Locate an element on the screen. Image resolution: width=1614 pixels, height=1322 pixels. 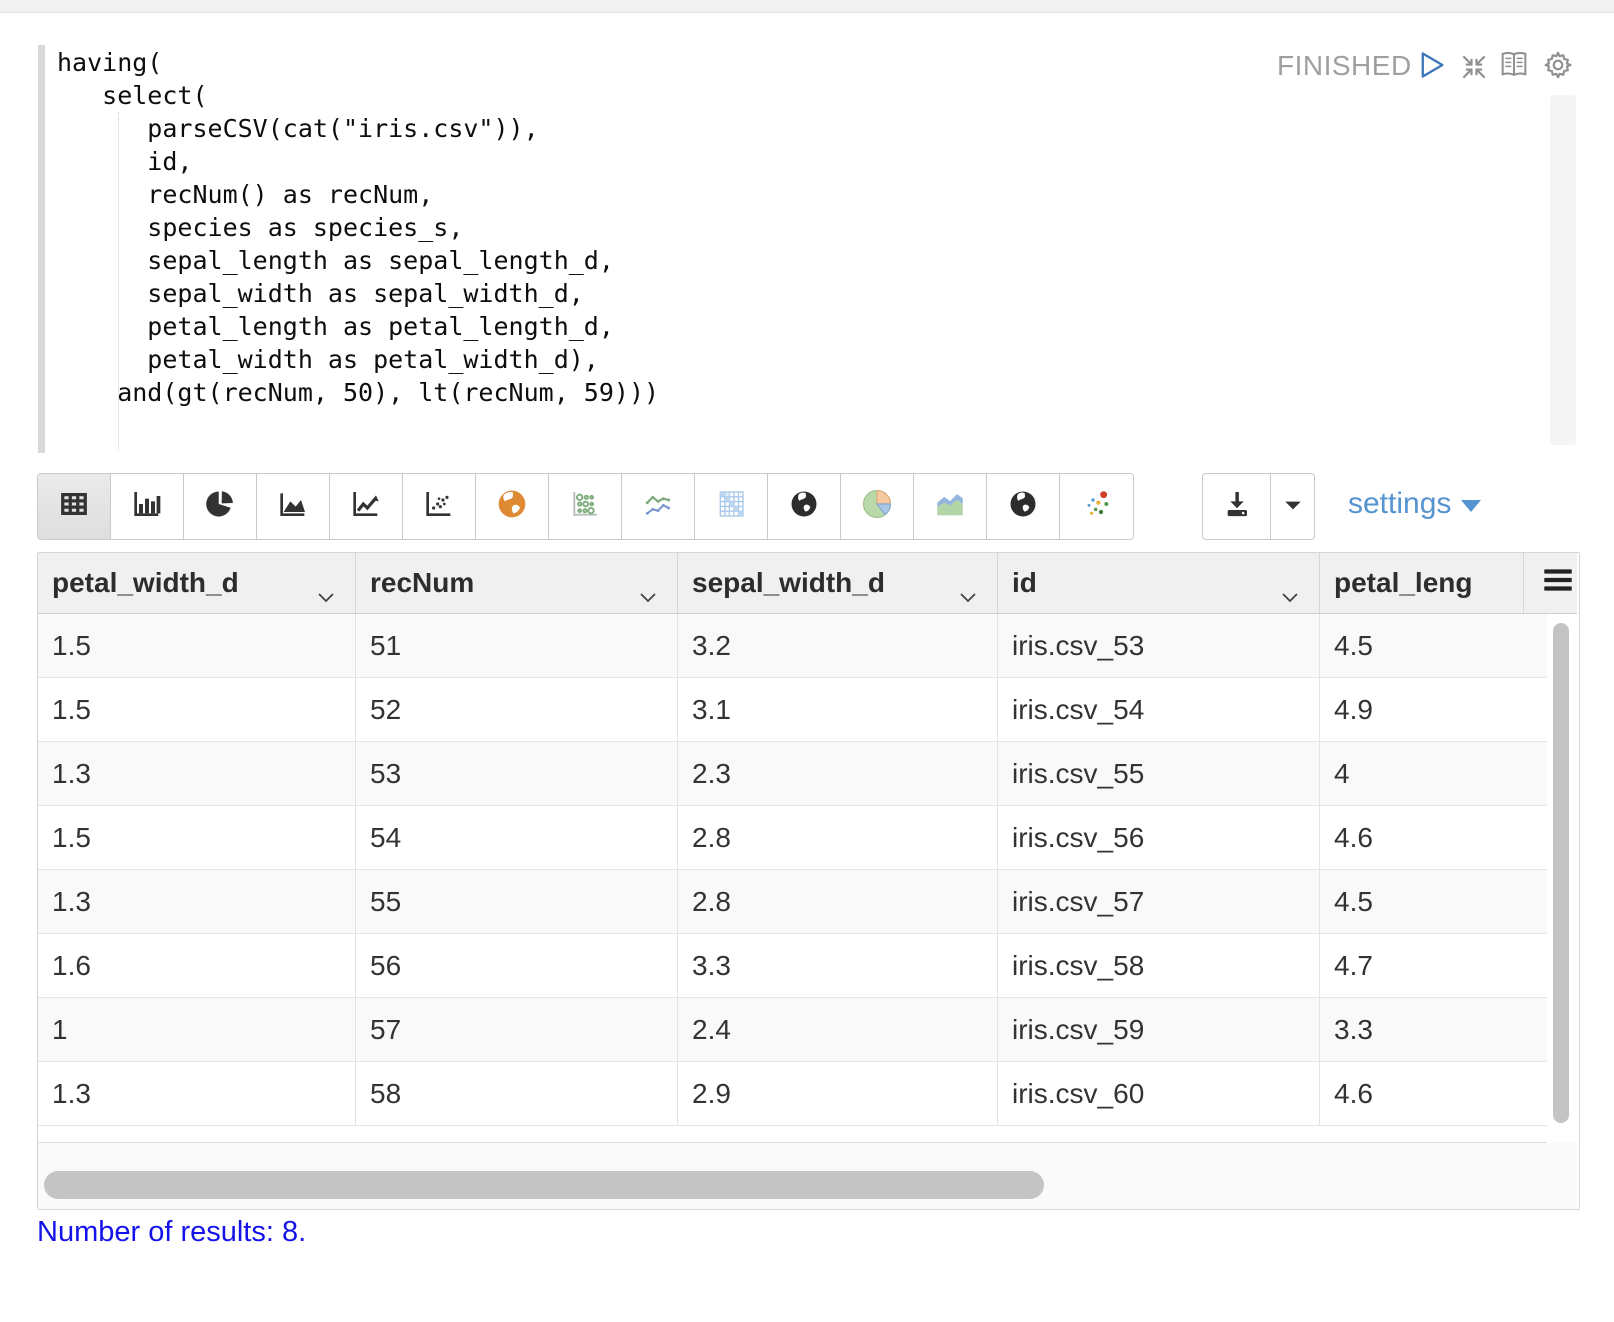
map-globe-icon is located at coordinates (512, 506).